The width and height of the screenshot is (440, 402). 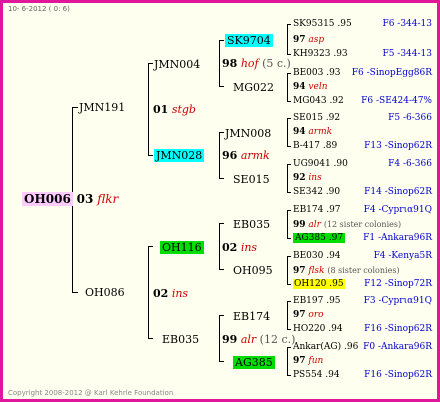 What do you see at coordinates (318, 329) in the screenshot?
I see `gen5-entry: HO220 .94` at bounding box center [318, 329].